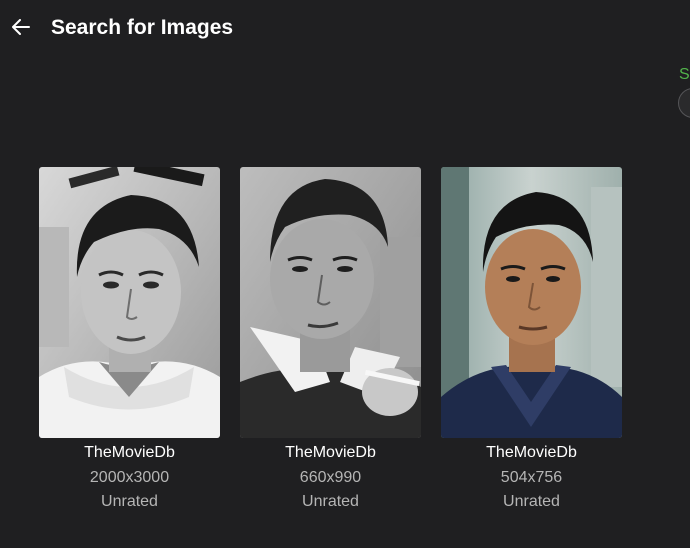 The height and width of the screenshot is (548, 690). I want to click on side-panel-label: S, so click(684, 74).